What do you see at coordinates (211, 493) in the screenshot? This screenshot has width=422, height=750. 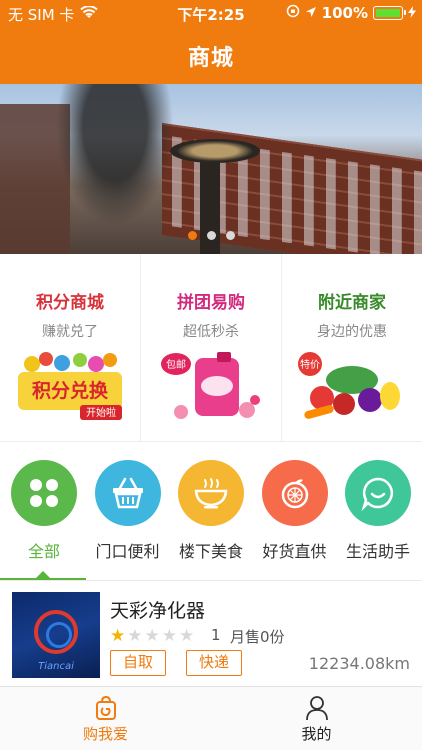 I see `bowl-icon` at bounding box center [211, 493].